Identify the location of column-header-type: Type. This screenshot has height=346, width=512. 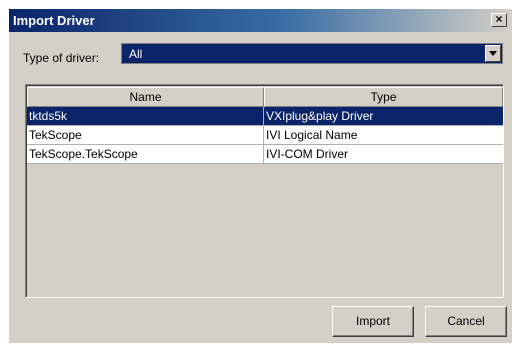
(383, 97).